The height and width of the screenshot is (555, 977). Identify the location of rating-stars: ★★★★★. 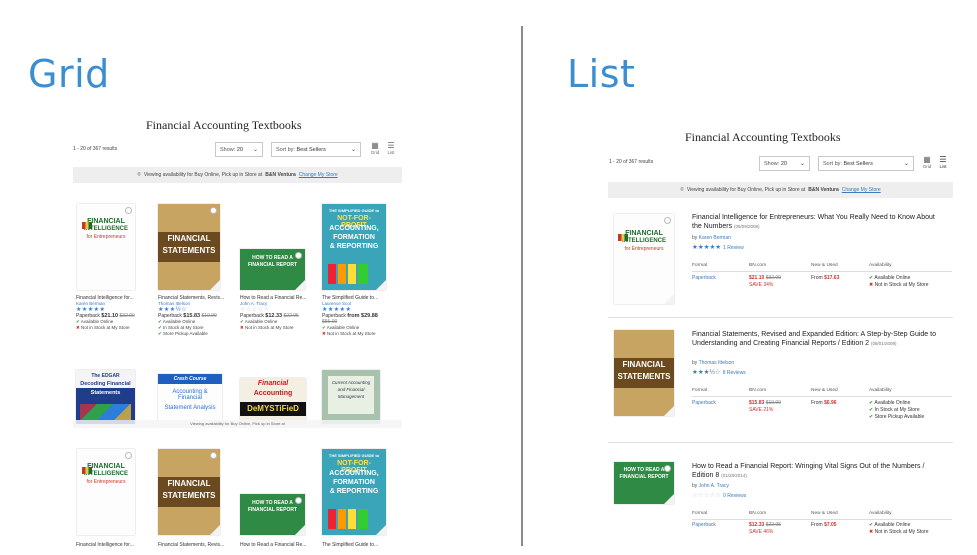
(91, 310).